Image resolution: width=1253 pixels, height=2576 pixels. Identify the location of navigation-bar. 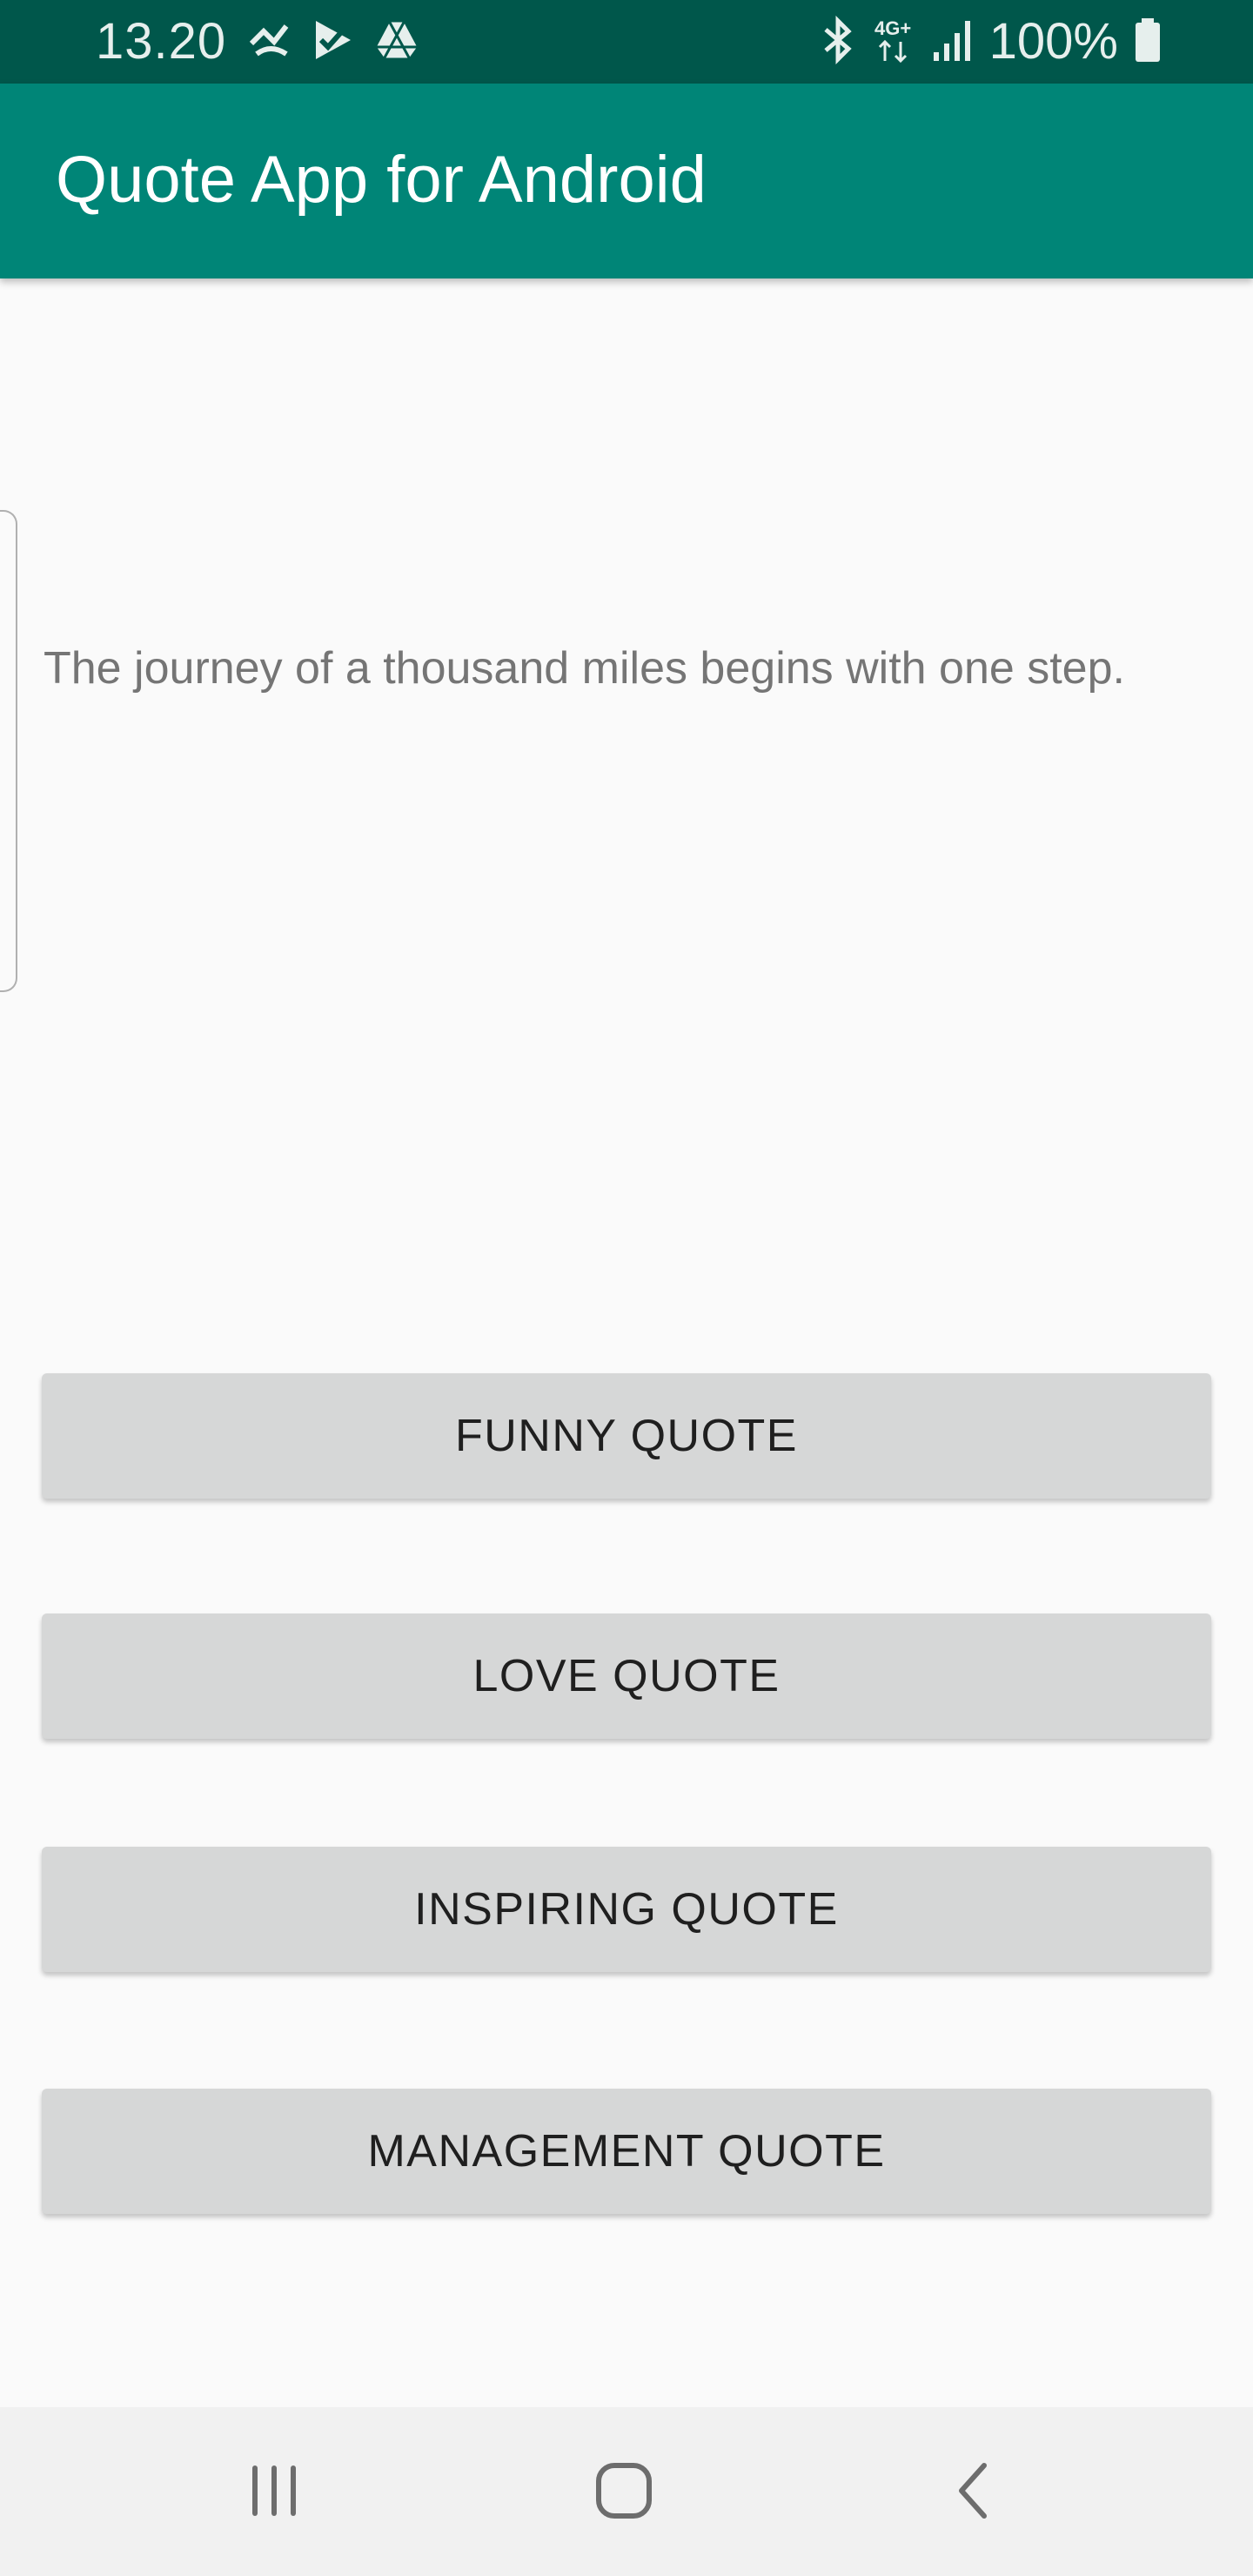
(626, 2492).